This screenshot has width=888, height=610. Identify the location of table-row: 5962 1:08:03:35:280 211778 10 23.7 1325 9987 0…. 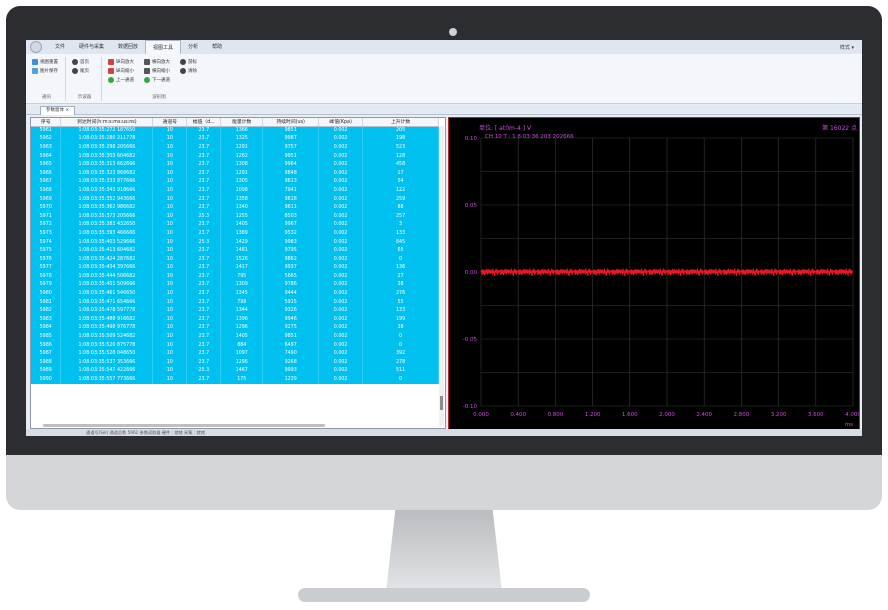
(235, 139).